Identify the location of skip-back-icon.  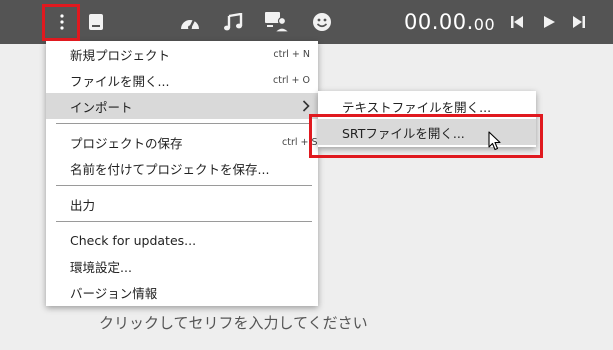
(517, 22).